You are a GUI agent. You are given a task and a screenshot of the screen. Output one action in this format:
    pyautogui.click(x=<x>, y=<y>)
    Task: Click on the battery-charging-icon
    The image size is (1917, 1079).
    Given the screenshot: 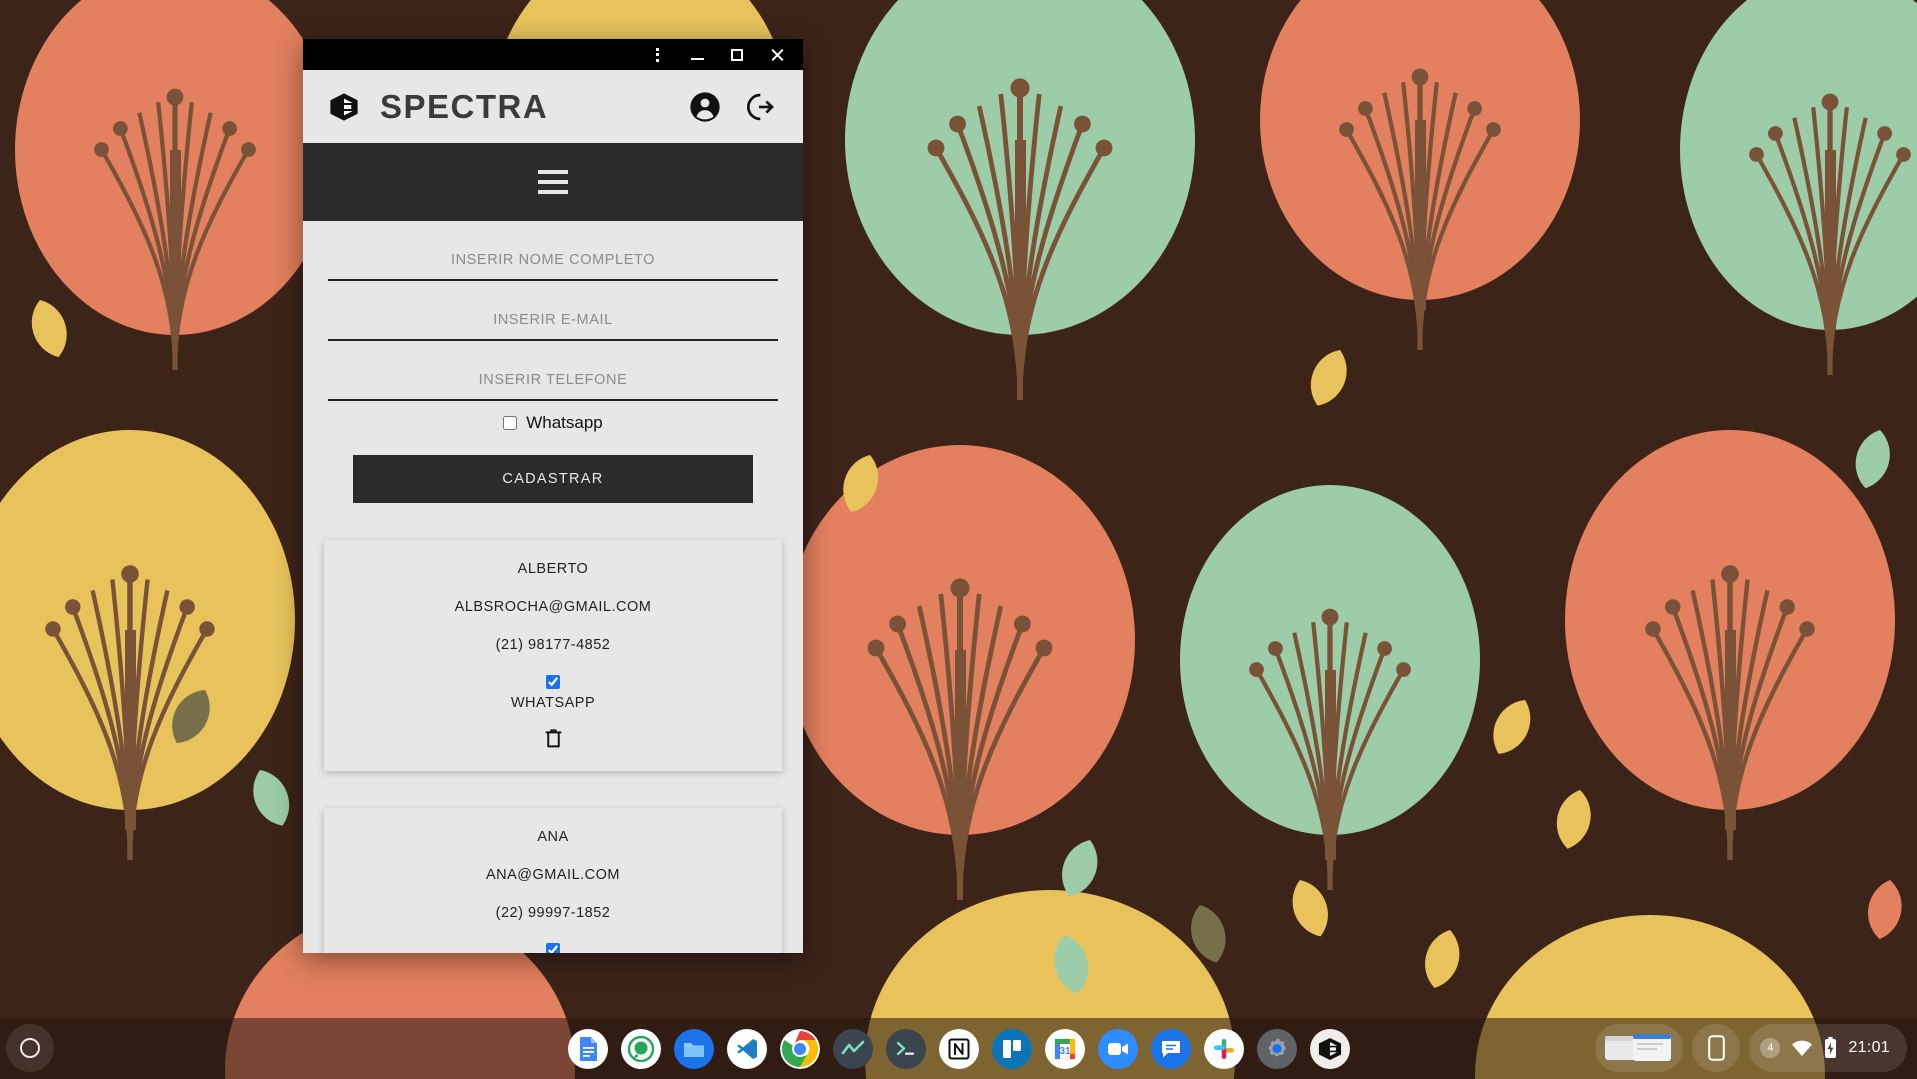 What is the action you would take?
    pyautogui.click(x=1831, y=1047)
    